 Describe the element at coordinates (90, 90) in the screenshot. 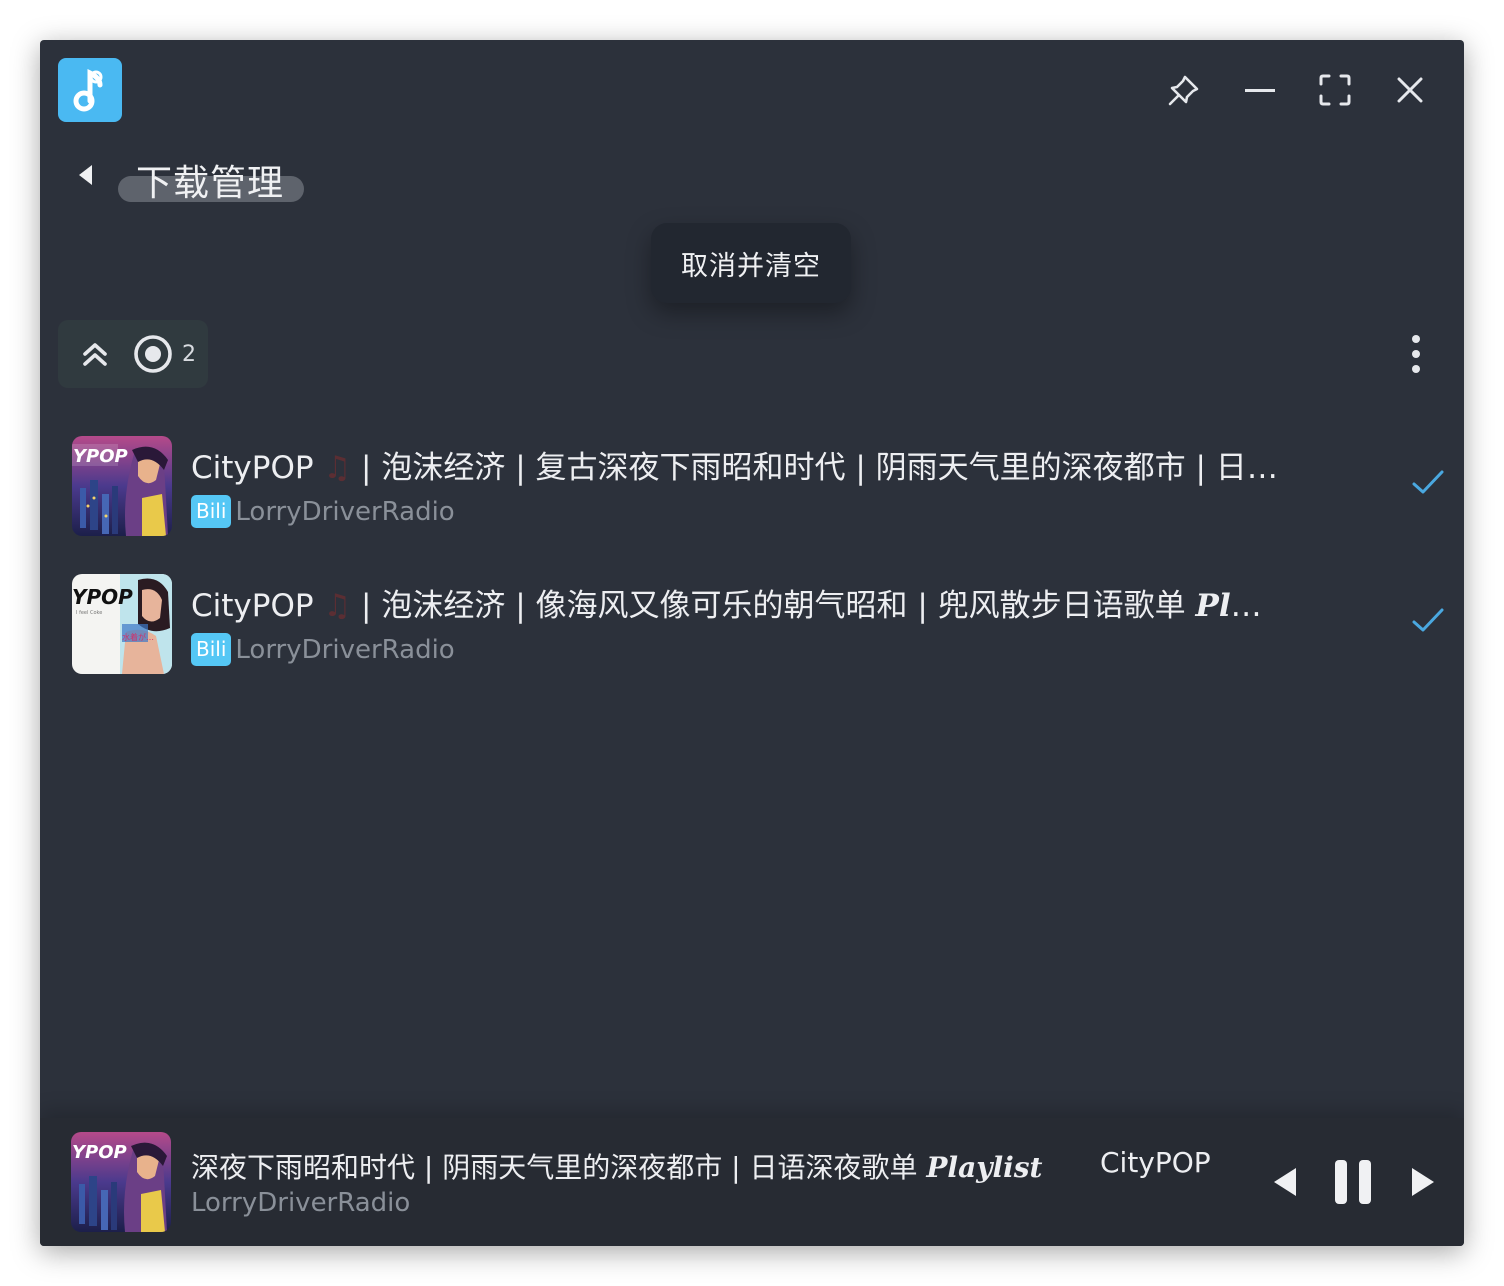

I see `music-note-icon` at that location.